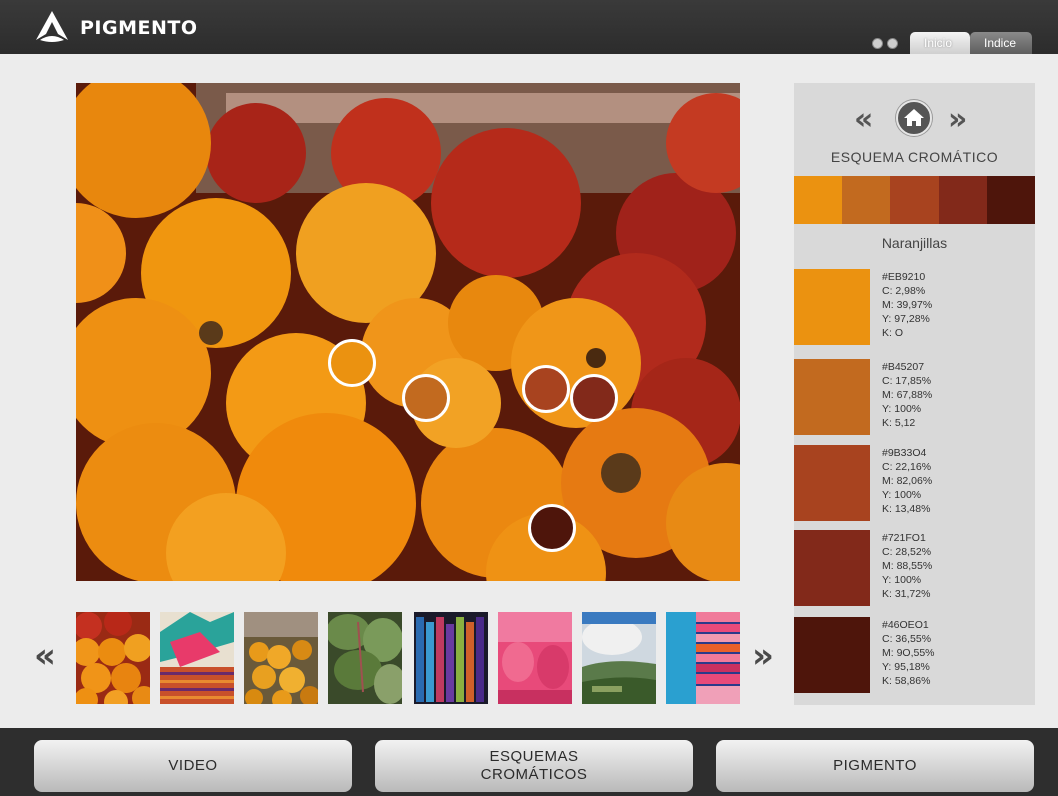 This screenshot has height=796, width=1058. What do you see at coordinates (903, 367) in the screenshot?
I see `color-hex: #B45207` at bounding box center [903, 367].